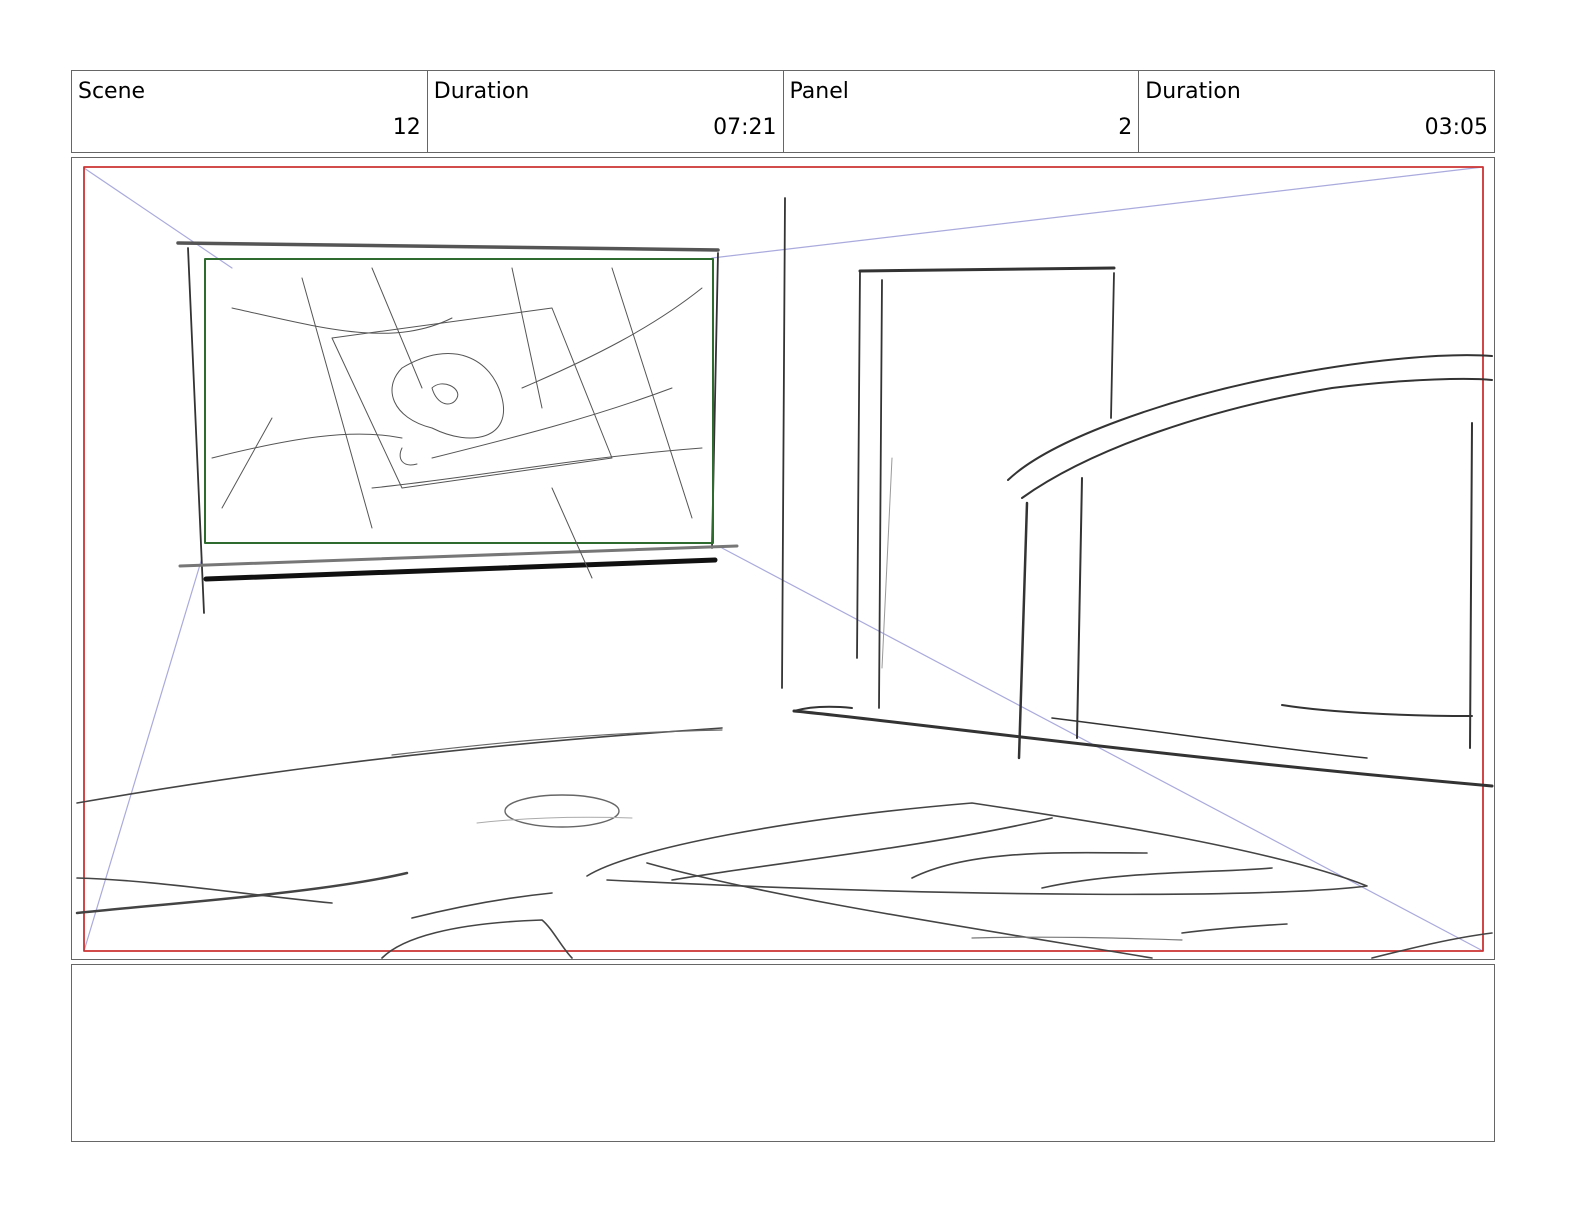 The height and width of the screenshot is (1224, 1584). What do you see at coordinates (1316, 111) in the screenshot?
I see `panel-duration-cell: Duration 03:05` at bounding box center [1316, 111].